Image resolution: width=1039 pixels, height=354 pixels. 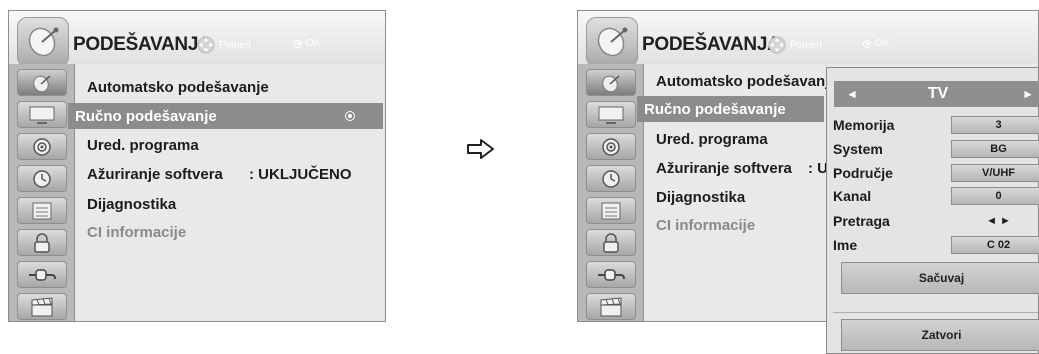 What do you see at coordinates (230, 174) in the screenshot?
I see `menu-item-software-update: Ažuriranje softvera : UKLJUČENO` at bounding box center [230, 174].